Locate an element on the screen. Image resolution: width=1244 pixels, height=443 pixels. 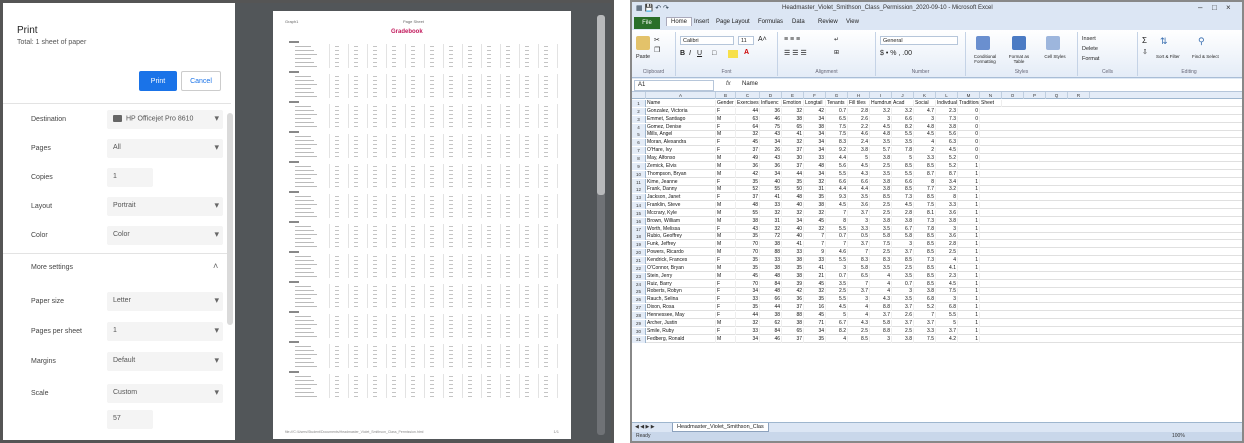
row-header: 17 is located at coordinates (639, 229).